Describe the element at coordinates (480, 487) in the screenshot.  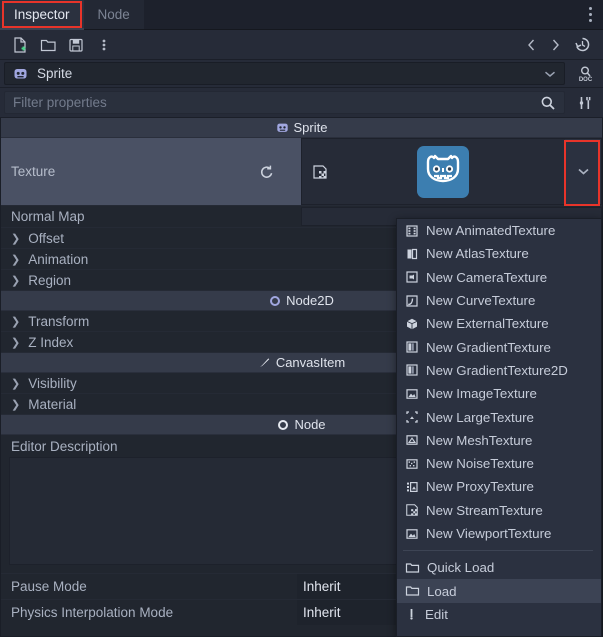
I see `menu-item-label: New ProxyTexture` at that location.